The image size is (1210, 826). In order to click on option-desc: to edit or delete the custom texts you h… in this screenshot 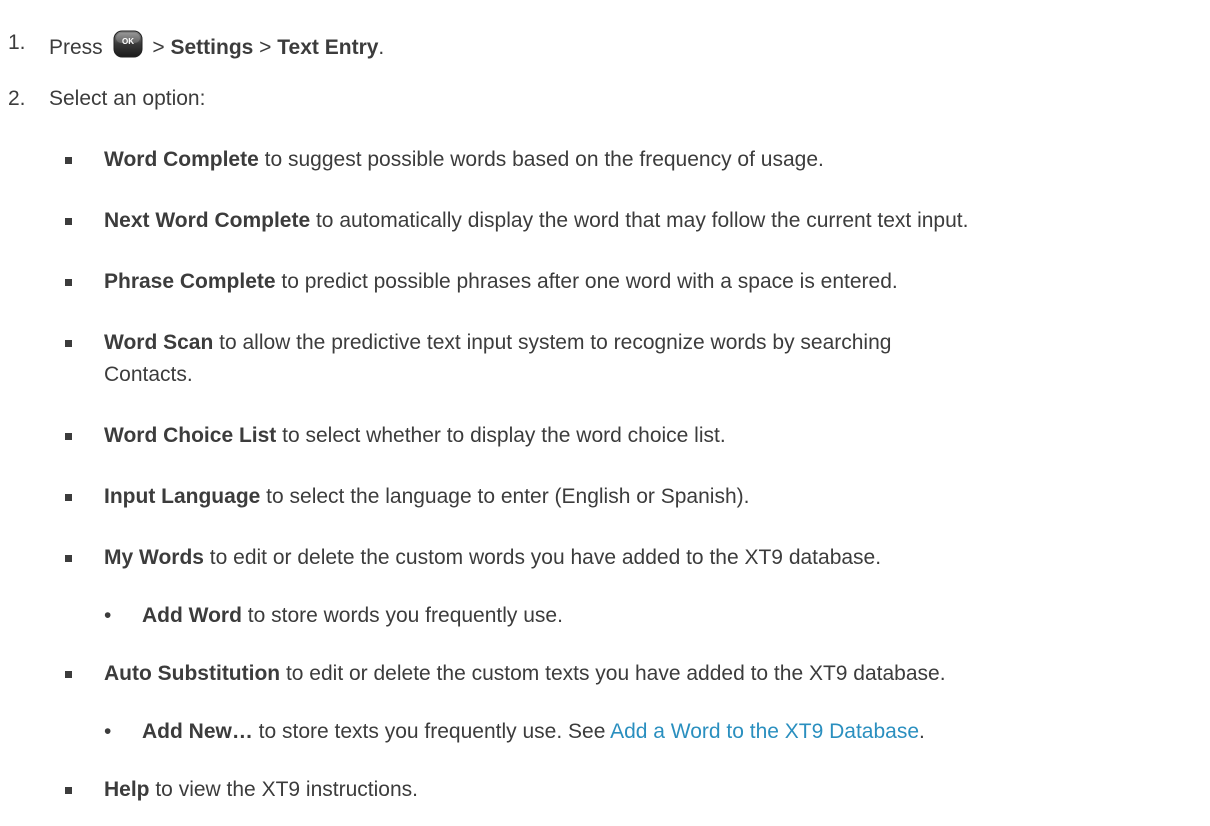, I will do `click(613, 673)`.